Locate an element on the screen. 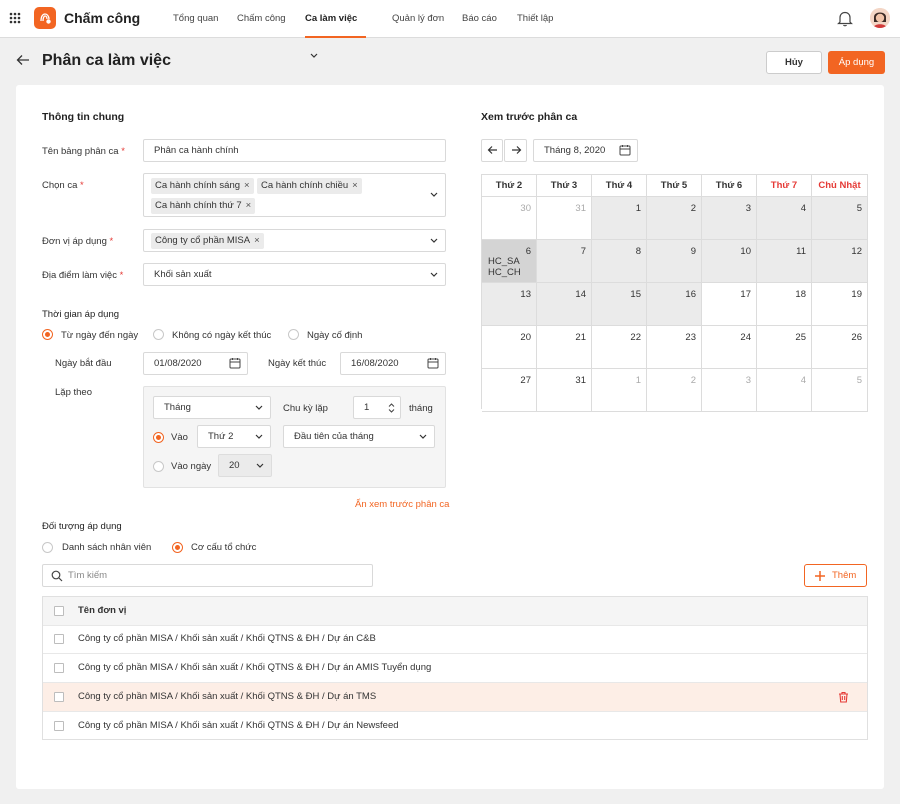  radio-date-range is located at coordinates (47, 334).